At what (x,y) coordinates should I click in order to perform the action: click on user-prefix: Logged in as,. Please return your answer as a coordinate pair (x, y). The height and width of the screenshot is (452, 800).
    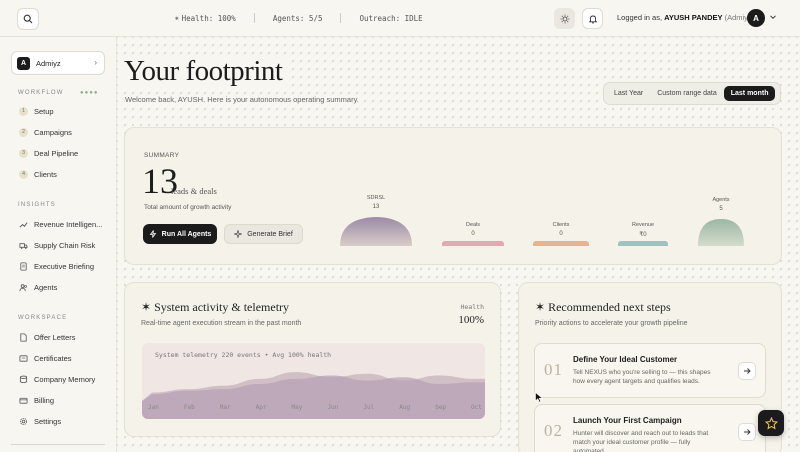
    Looking at the image, I should click on (640, 17).